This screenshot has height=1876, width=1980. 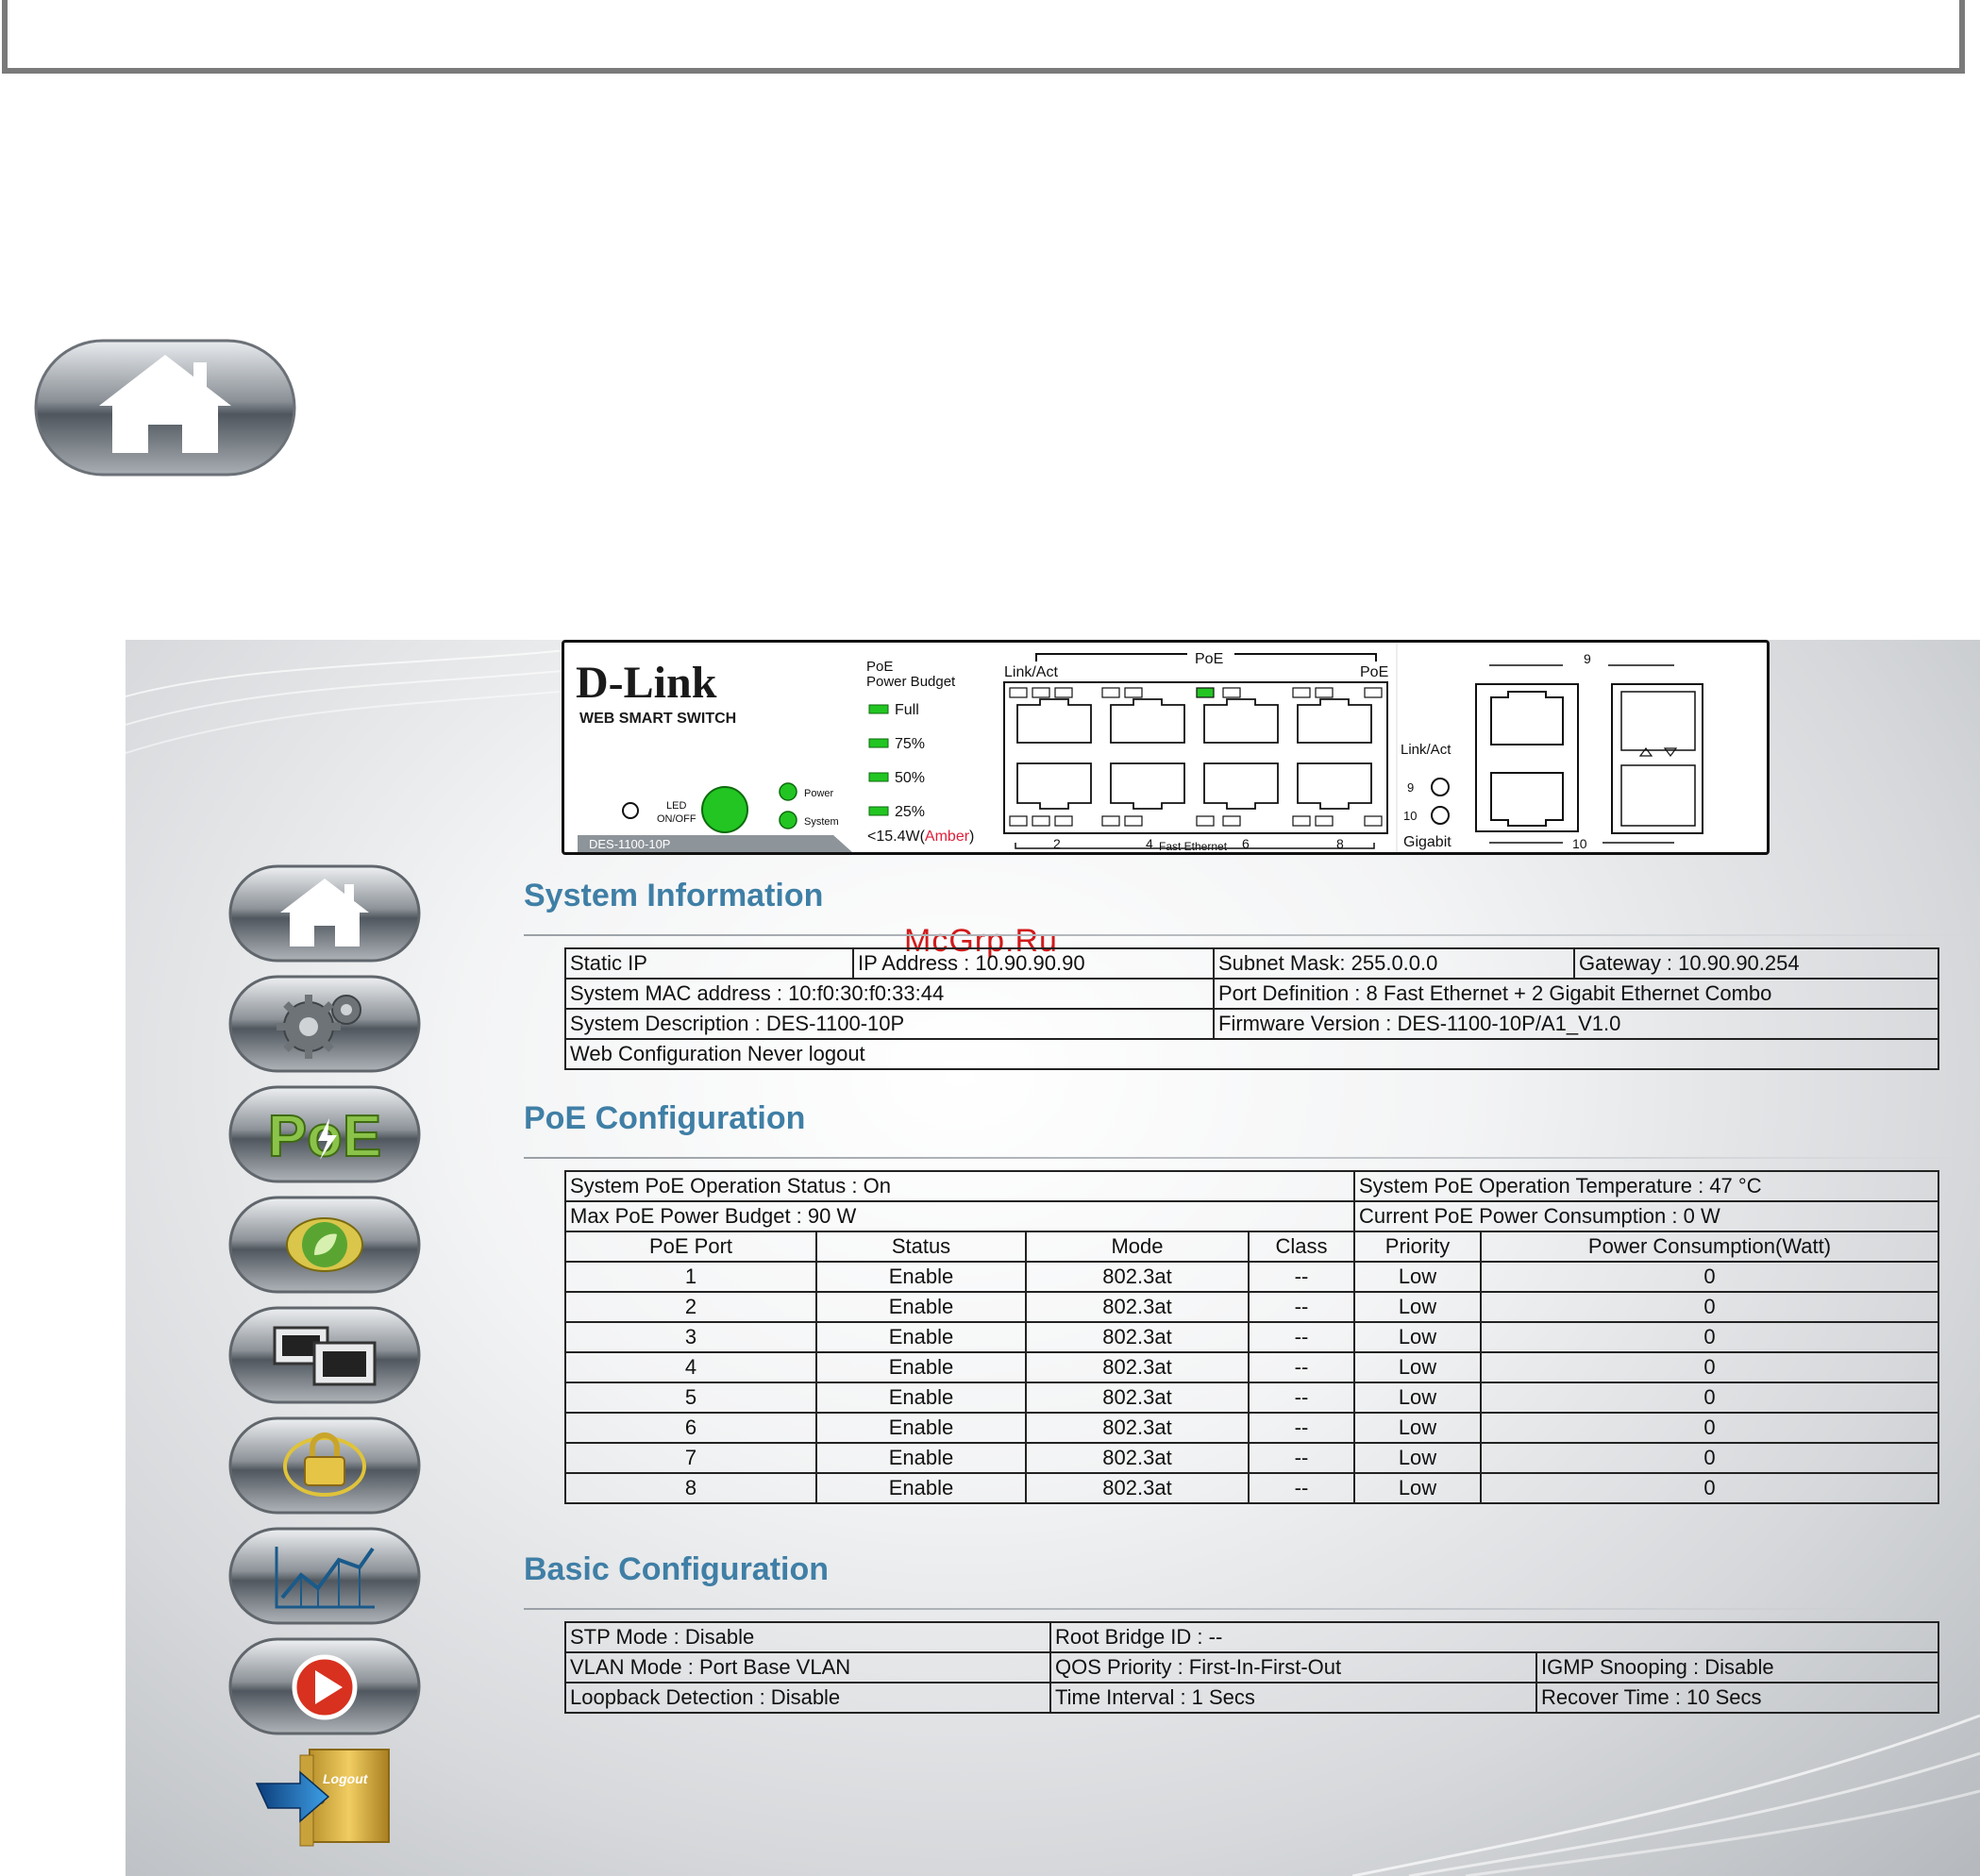 I want to click on sidebar-item-poe: PoE, so click(x=324, y=1134).